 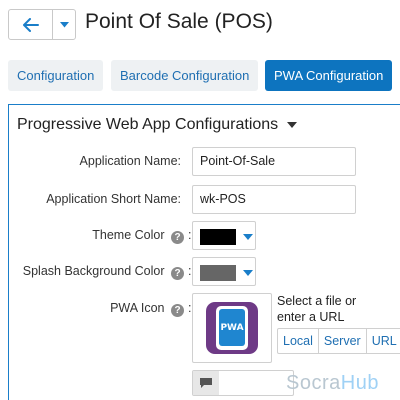 What do you see at coordinates (317, 309) in the screenshot?
I see `select-file-text: Select a file or enter a URL` at bounding box center [317, 309].